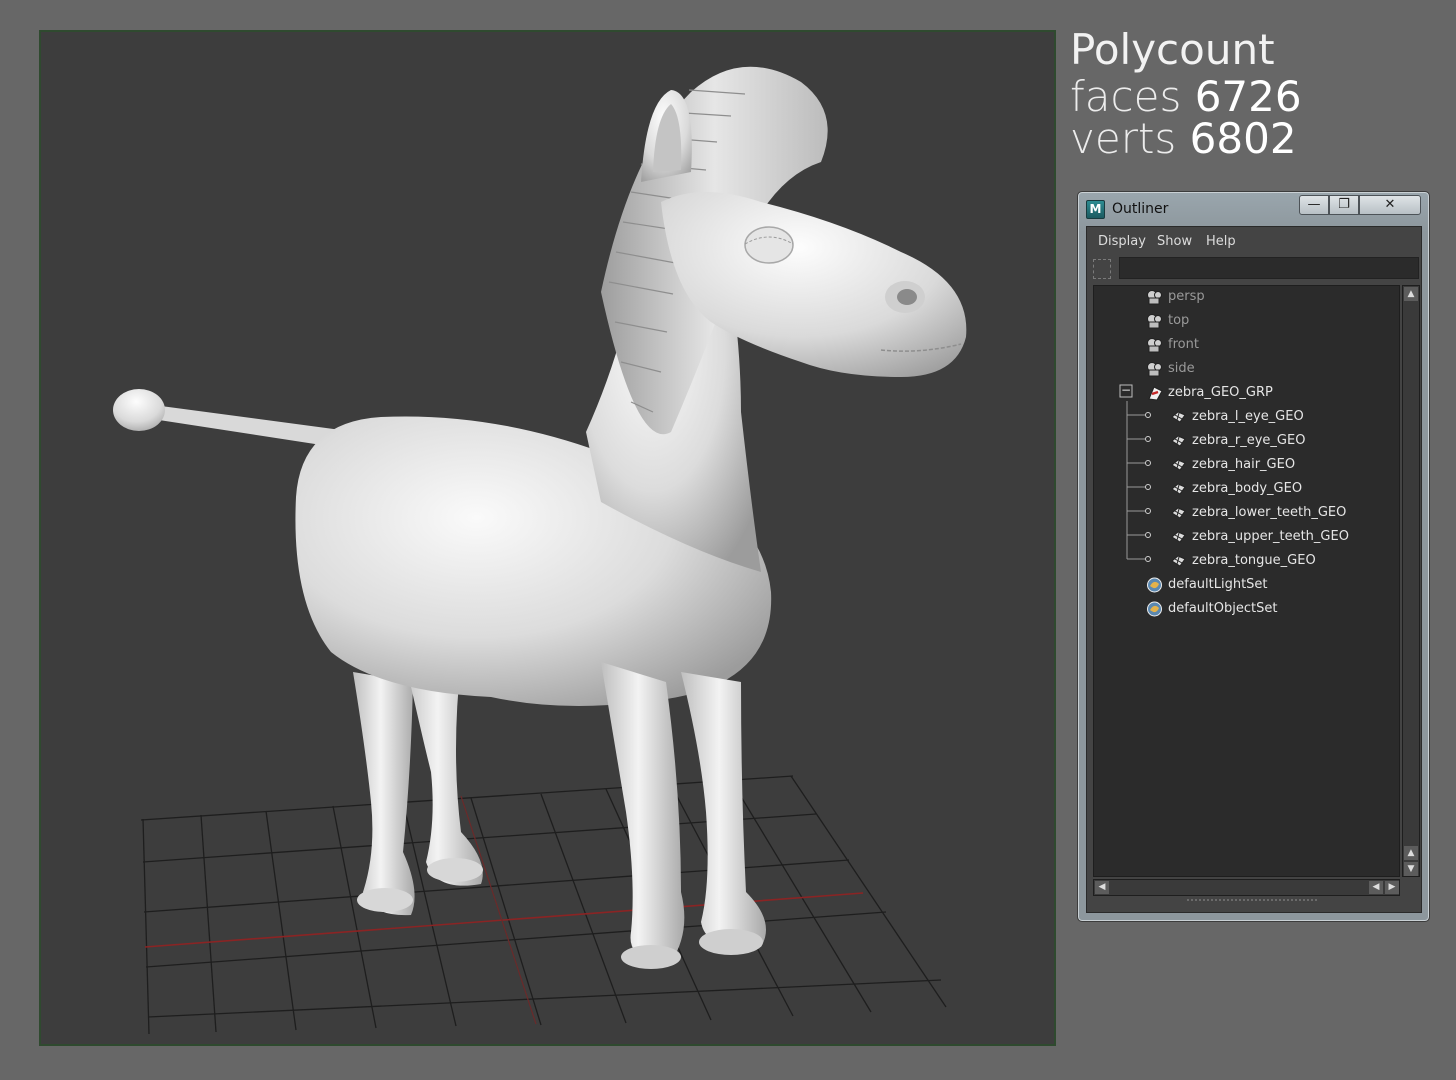 The image size is (1456, 1080). Describe the element at coordinates (1254, 241) in the screenshot. I see `menu-bar: Display Show Help` at that location.